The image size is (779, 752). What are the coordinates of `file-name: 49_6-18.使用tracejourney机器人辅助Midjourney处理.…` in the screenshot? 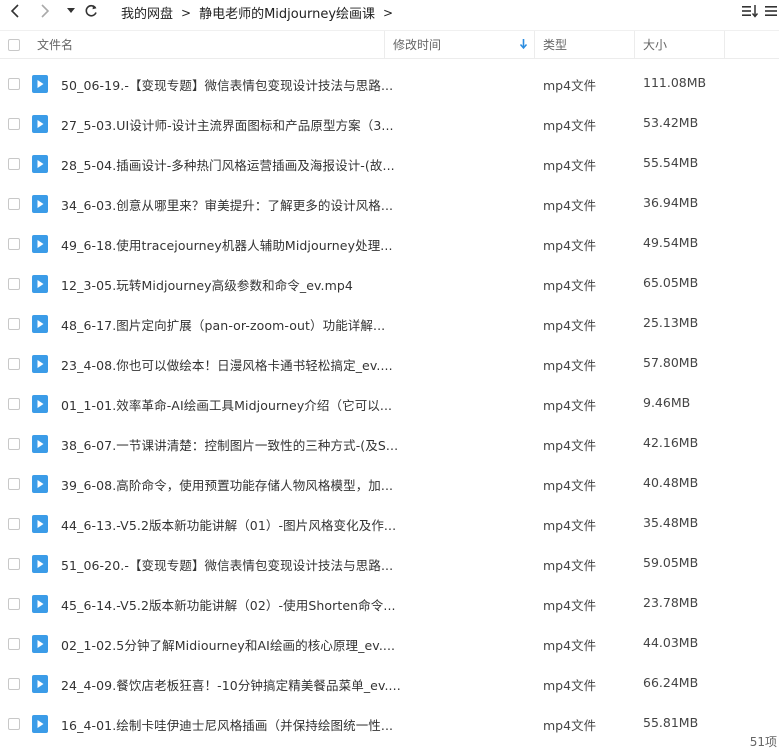 It's located at (227, 244).